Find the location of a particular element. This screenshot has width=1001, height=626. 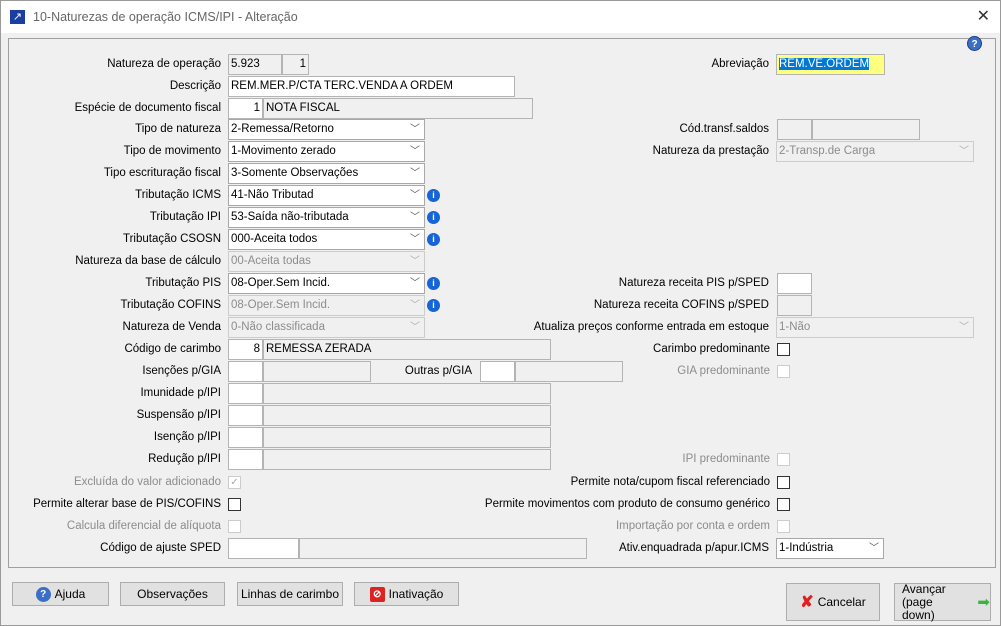

ativ-enquadrada-select: 1-Indústria ﹀ is located at coordinates (830, 548).